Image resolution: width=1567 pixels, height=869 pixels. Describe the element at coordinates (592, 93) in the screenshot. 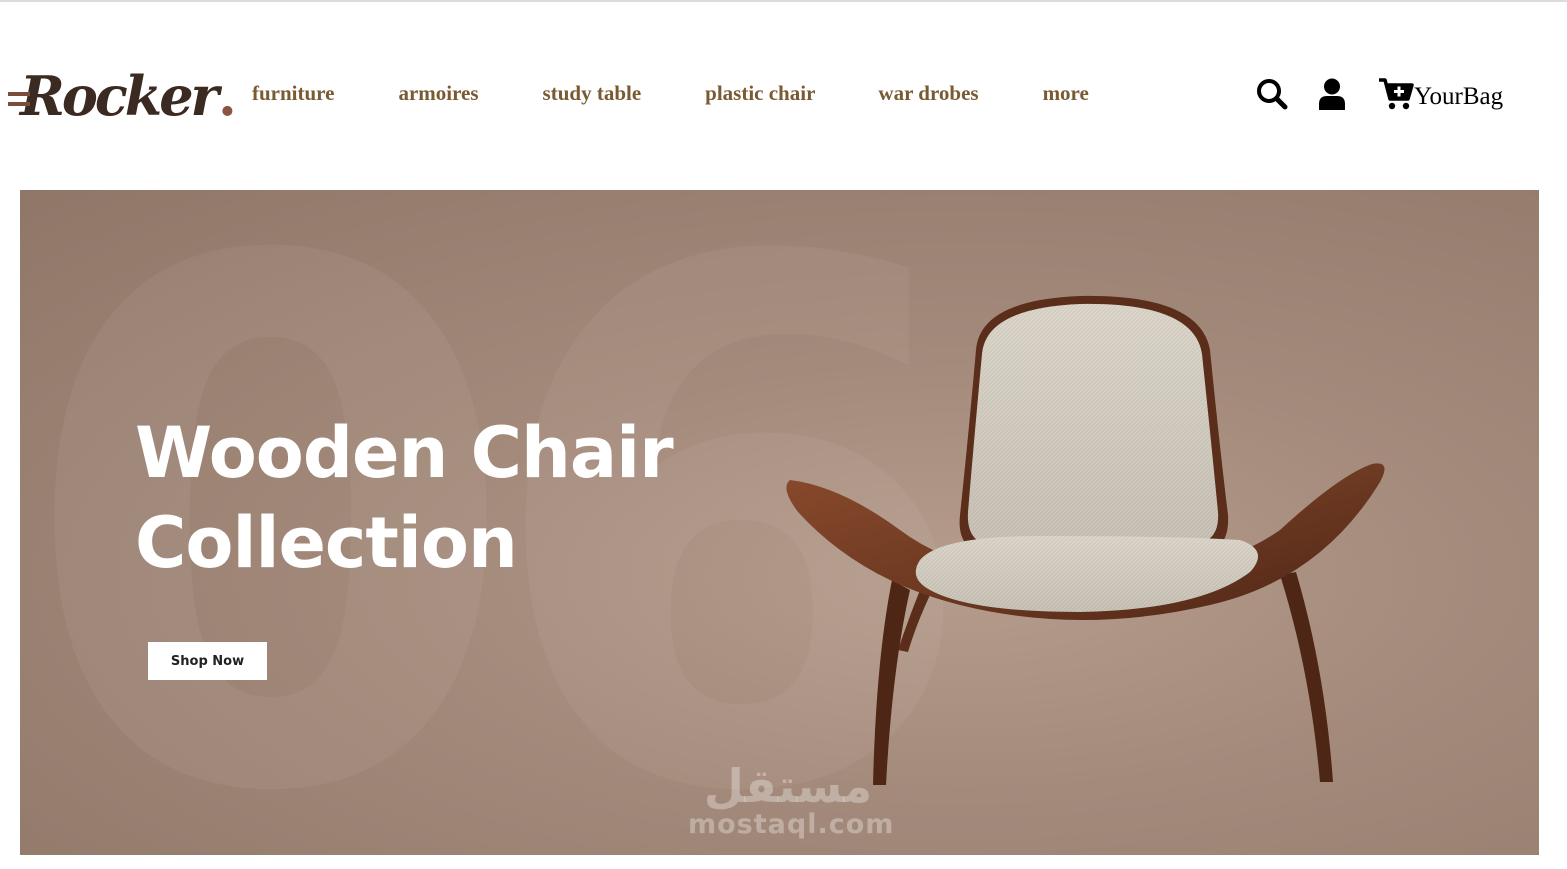

I see `nav-item-study-table: study table` at that location.